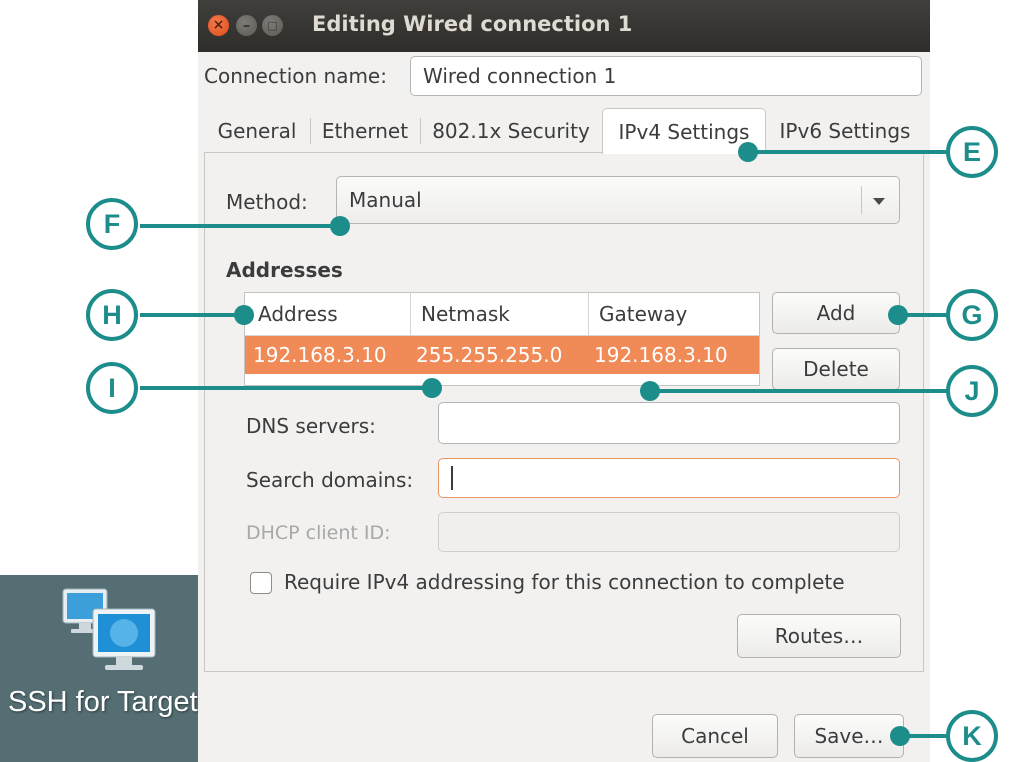 This screenshot has height=762, width=1010. Describe the element at coordinates (112, 224) in the screenshot. I see `callout-f: F` at that location.